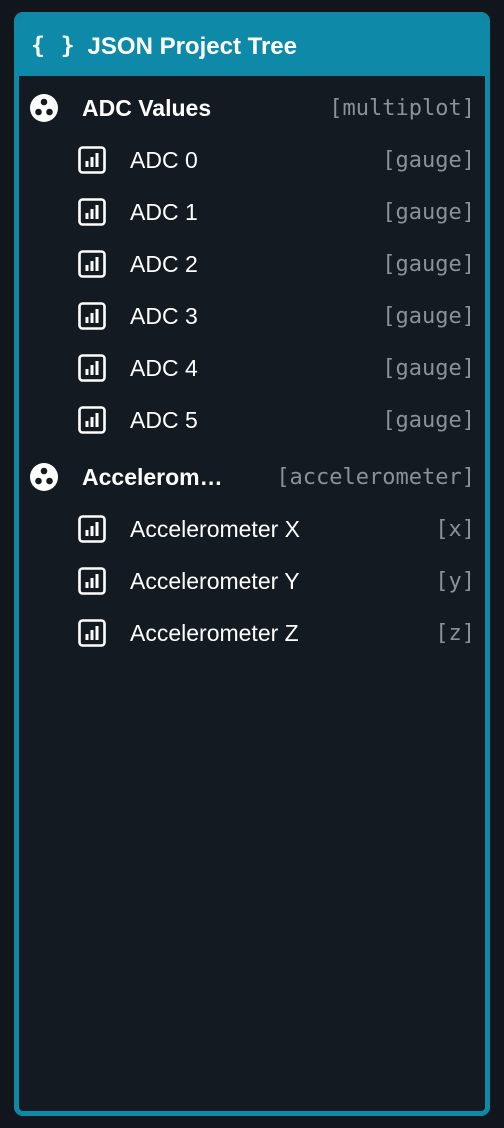 This screenshot has height=1128, width=504. Describe the element at coordinates (455, 581) in the screenshot. I see `item-type-tag: [y]` at that location.